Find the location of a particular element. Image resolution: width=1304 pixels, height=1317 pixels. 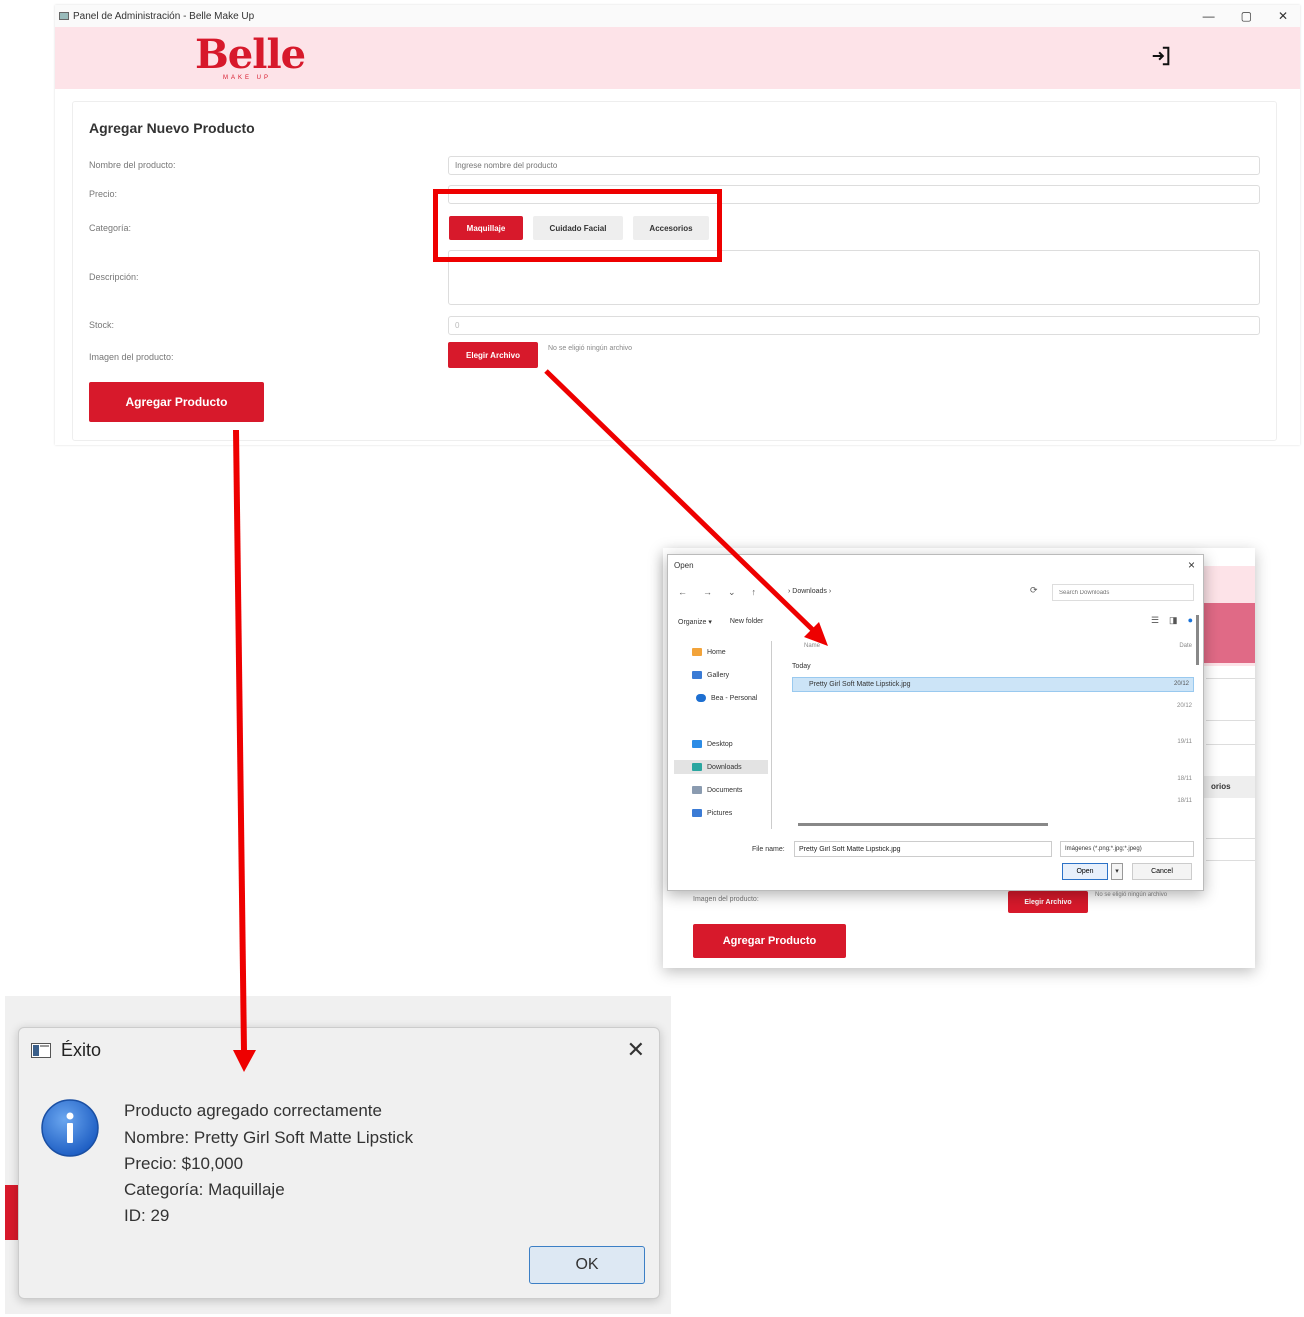

dialog-title: Open is located at coordinates (684, 565).